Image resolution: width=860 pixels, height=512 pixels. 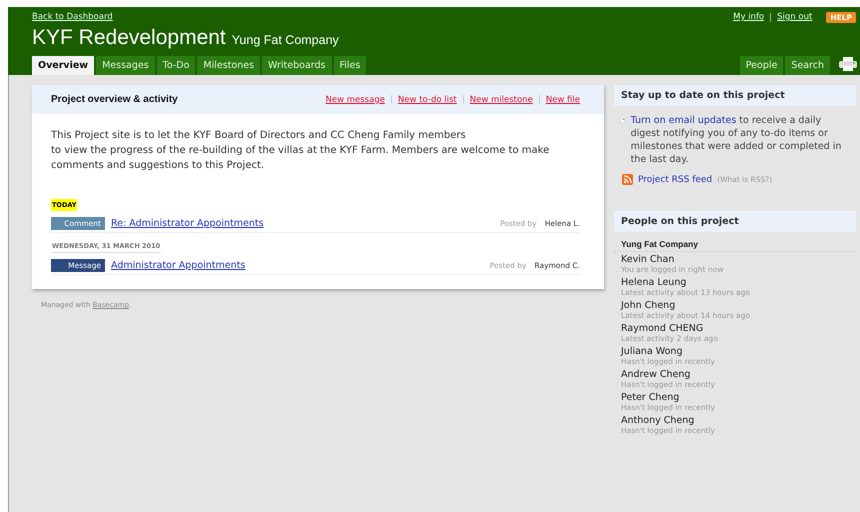 What do you see at coordinates (63, 65) in the screenshot?
I see `nav-tab: Overview` at bounding box center [63, 65].